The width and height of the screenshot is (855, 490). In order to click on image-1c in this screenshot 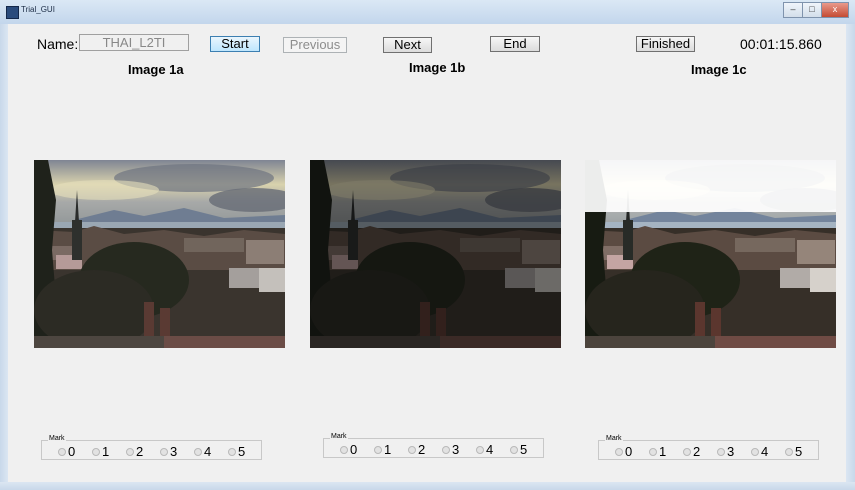, I will do `click(710, 254)`.